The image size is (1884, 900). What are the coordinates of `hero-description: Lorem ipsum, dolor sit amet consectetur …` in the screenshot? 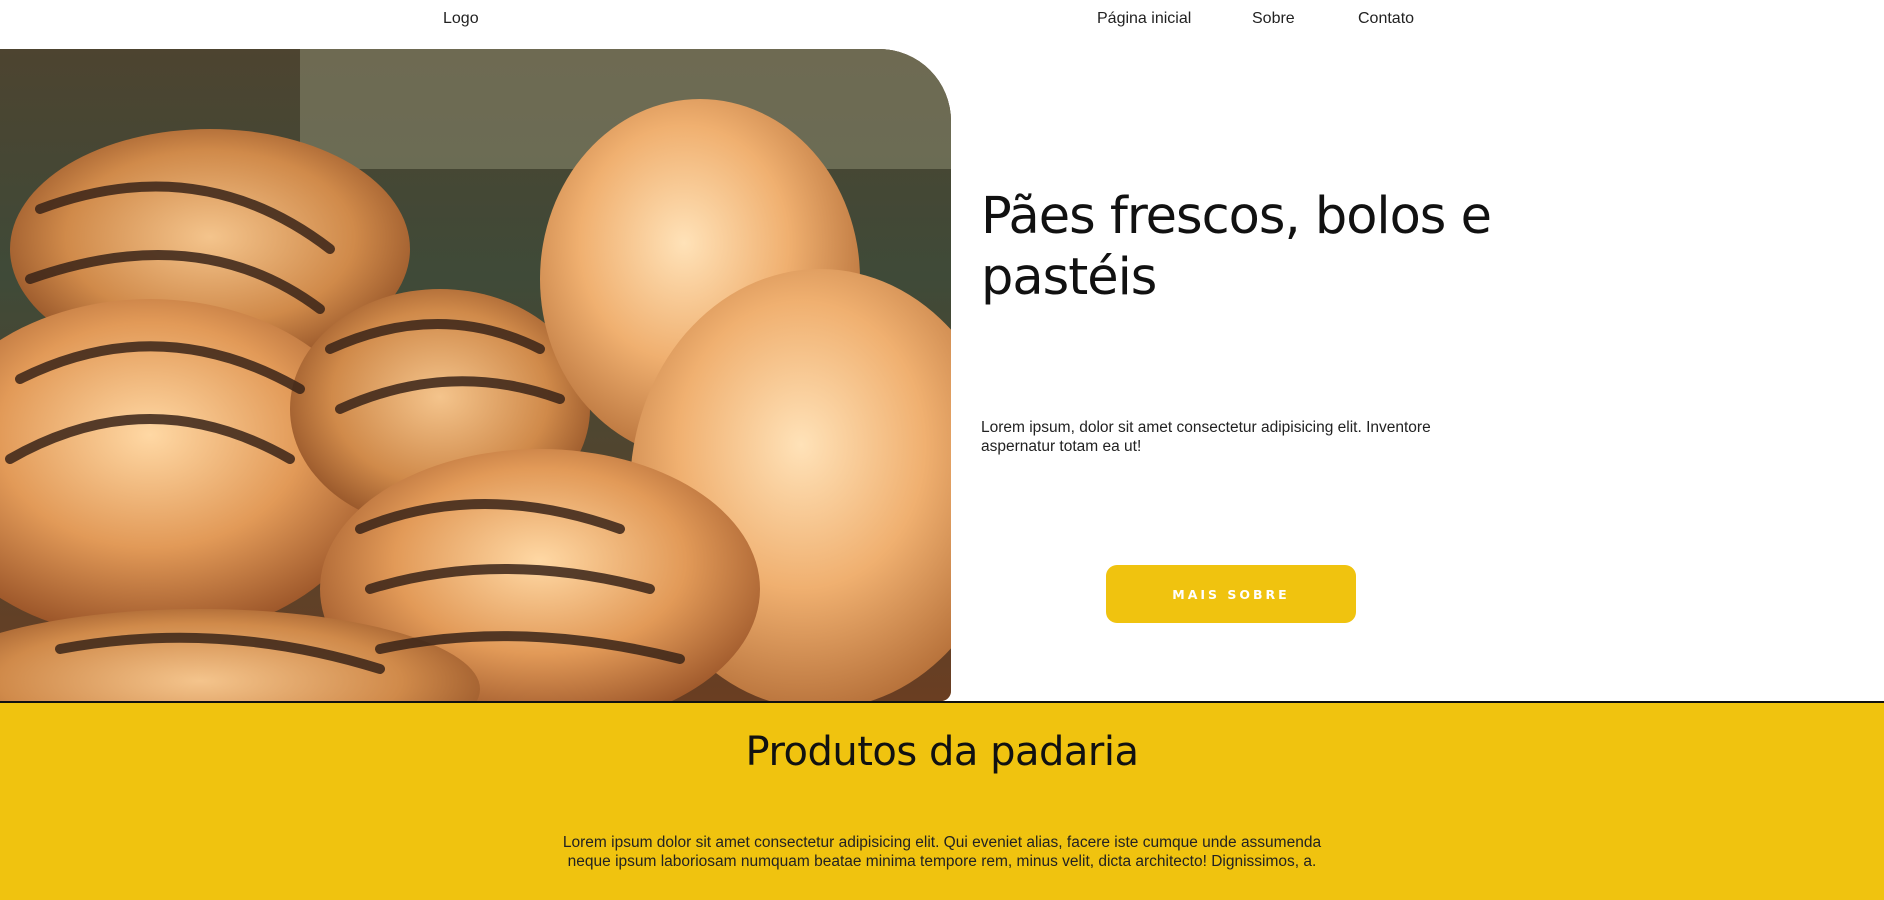 It's located at (1206, 437).